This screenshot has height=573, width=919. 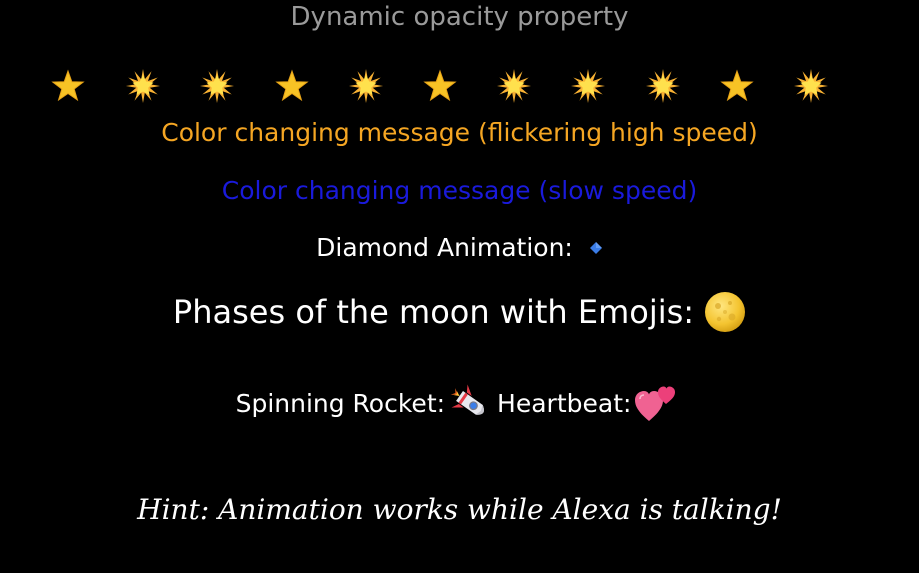 I want to click on moon-phases-row: Phases of the moon with Emojis:, so click(x=459, y=312).